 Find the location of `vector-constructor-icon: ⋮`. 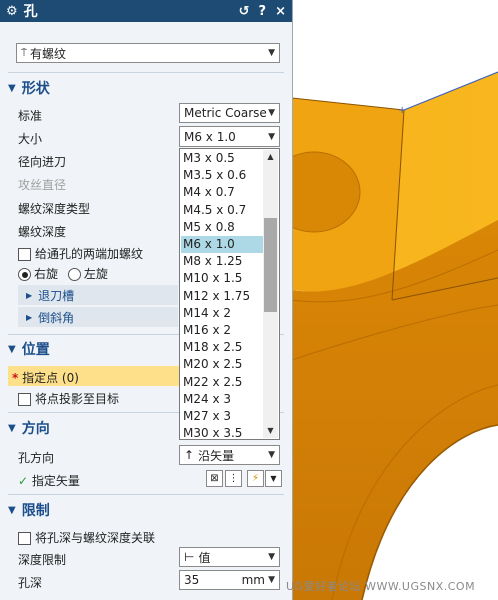

vector-constructor-icon: ⋮ is located at coordinates (233, 478).